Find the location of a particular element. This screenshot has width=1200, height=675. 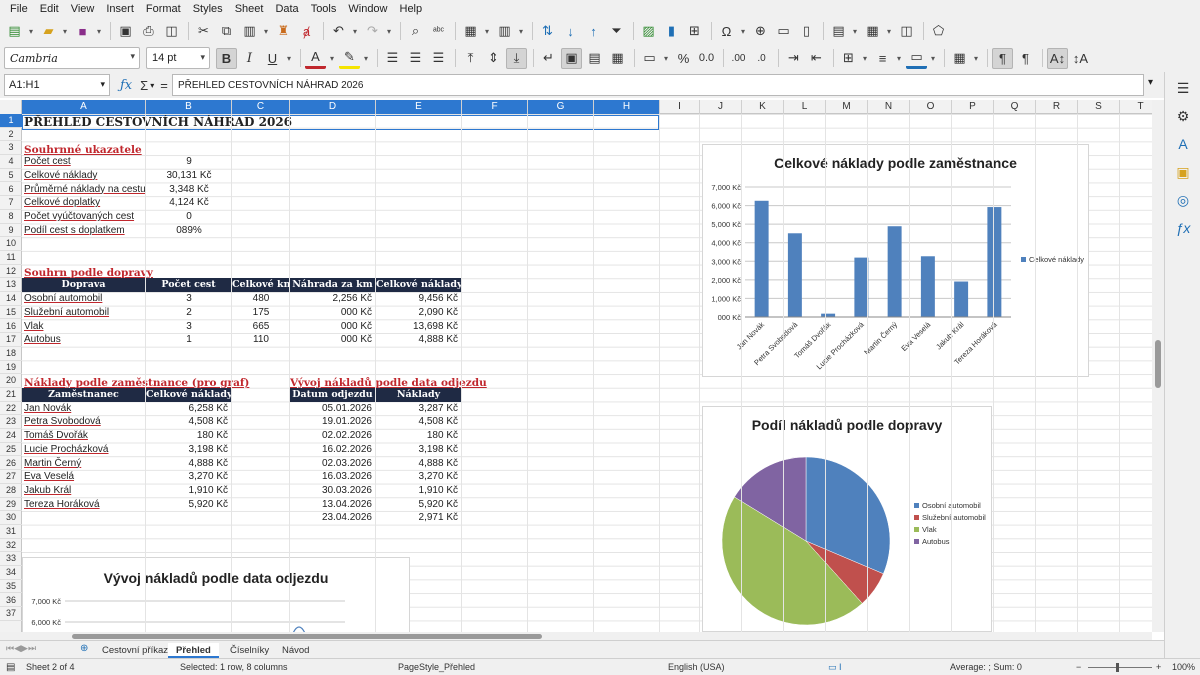

column-header: L is located at coordinates (805, 107).